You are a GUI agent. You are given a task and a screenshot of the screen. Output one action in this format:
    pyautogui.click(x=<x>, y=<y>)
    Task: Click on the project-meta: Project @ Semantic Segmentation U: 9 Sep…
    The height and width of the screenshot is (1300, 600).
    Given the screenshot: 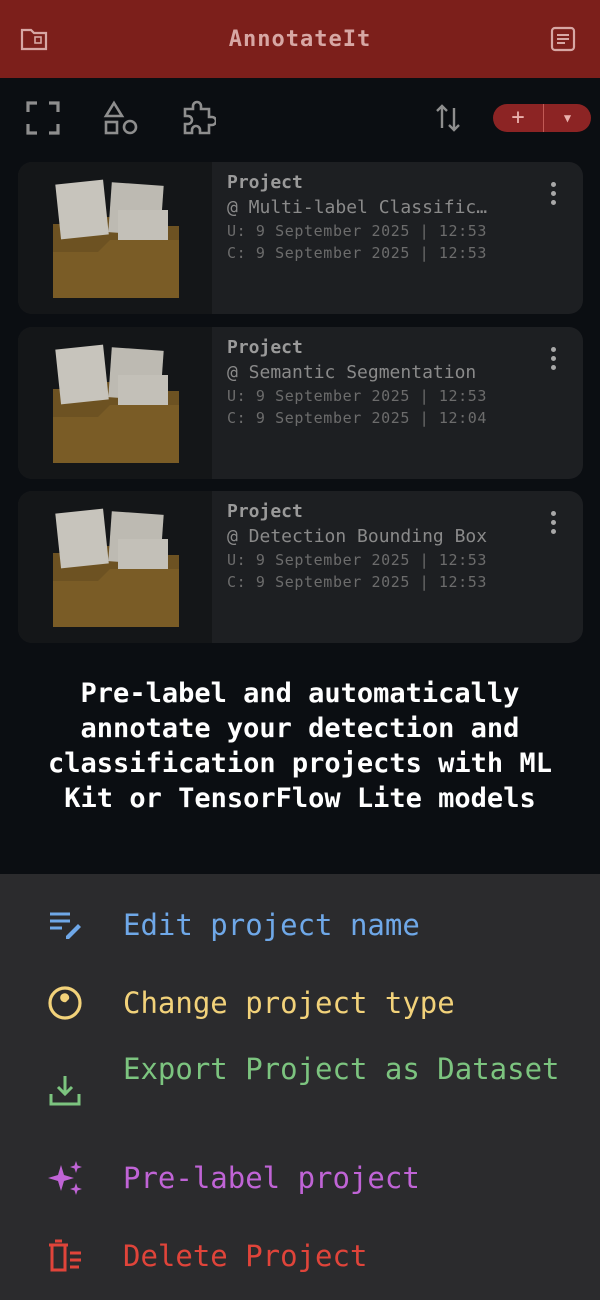 What is the action you would take?
    pyautogui.click(x=377, y=382)
    